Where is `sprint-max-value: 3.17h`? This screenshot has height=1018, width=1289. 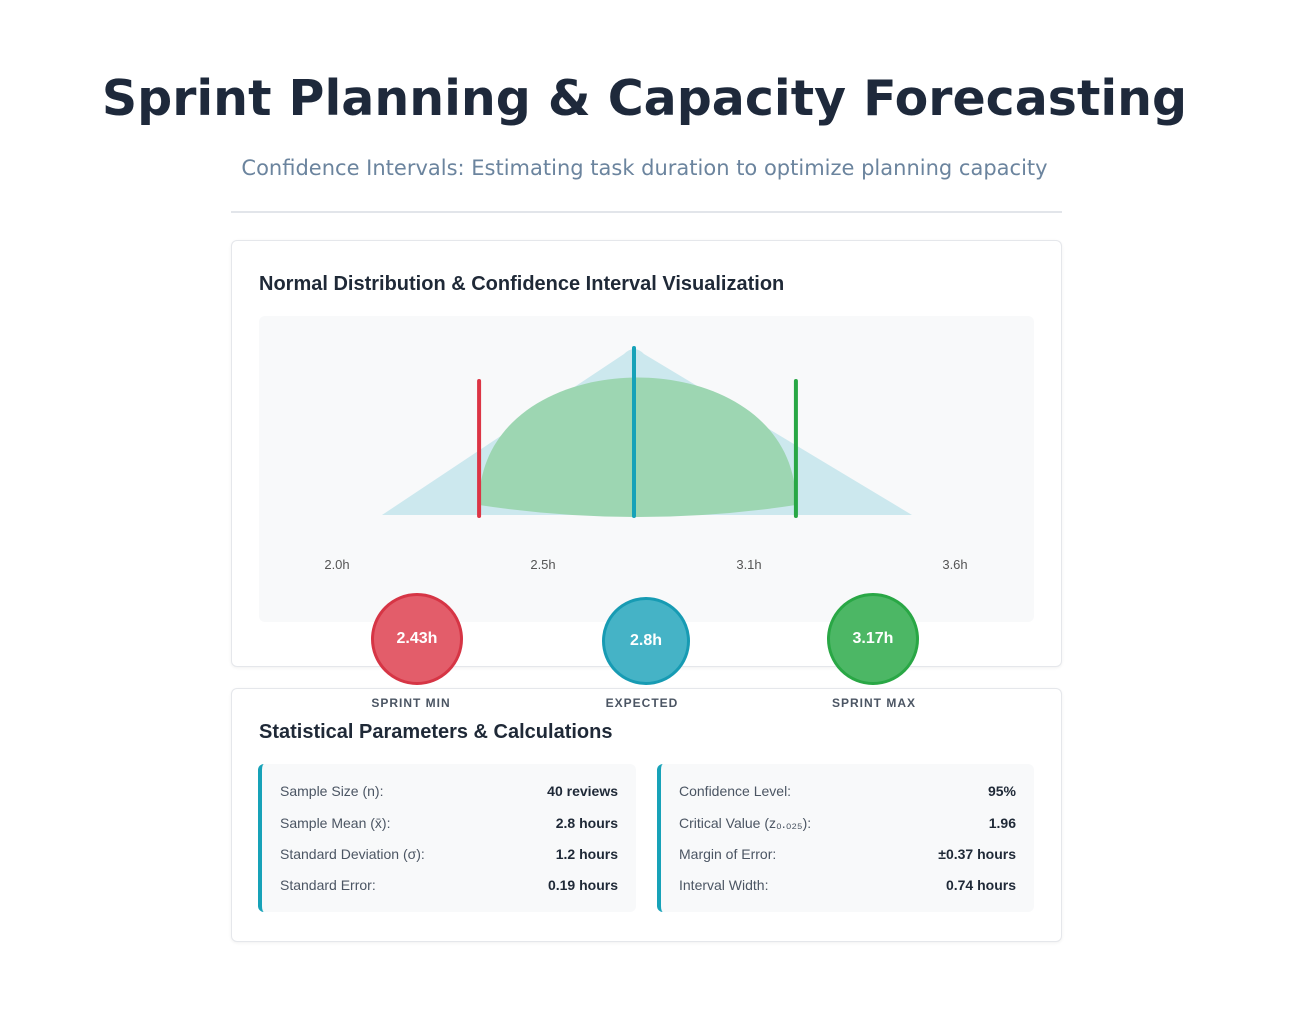
sprint-max-value: 3.17h is located at coordinates (873, 638).